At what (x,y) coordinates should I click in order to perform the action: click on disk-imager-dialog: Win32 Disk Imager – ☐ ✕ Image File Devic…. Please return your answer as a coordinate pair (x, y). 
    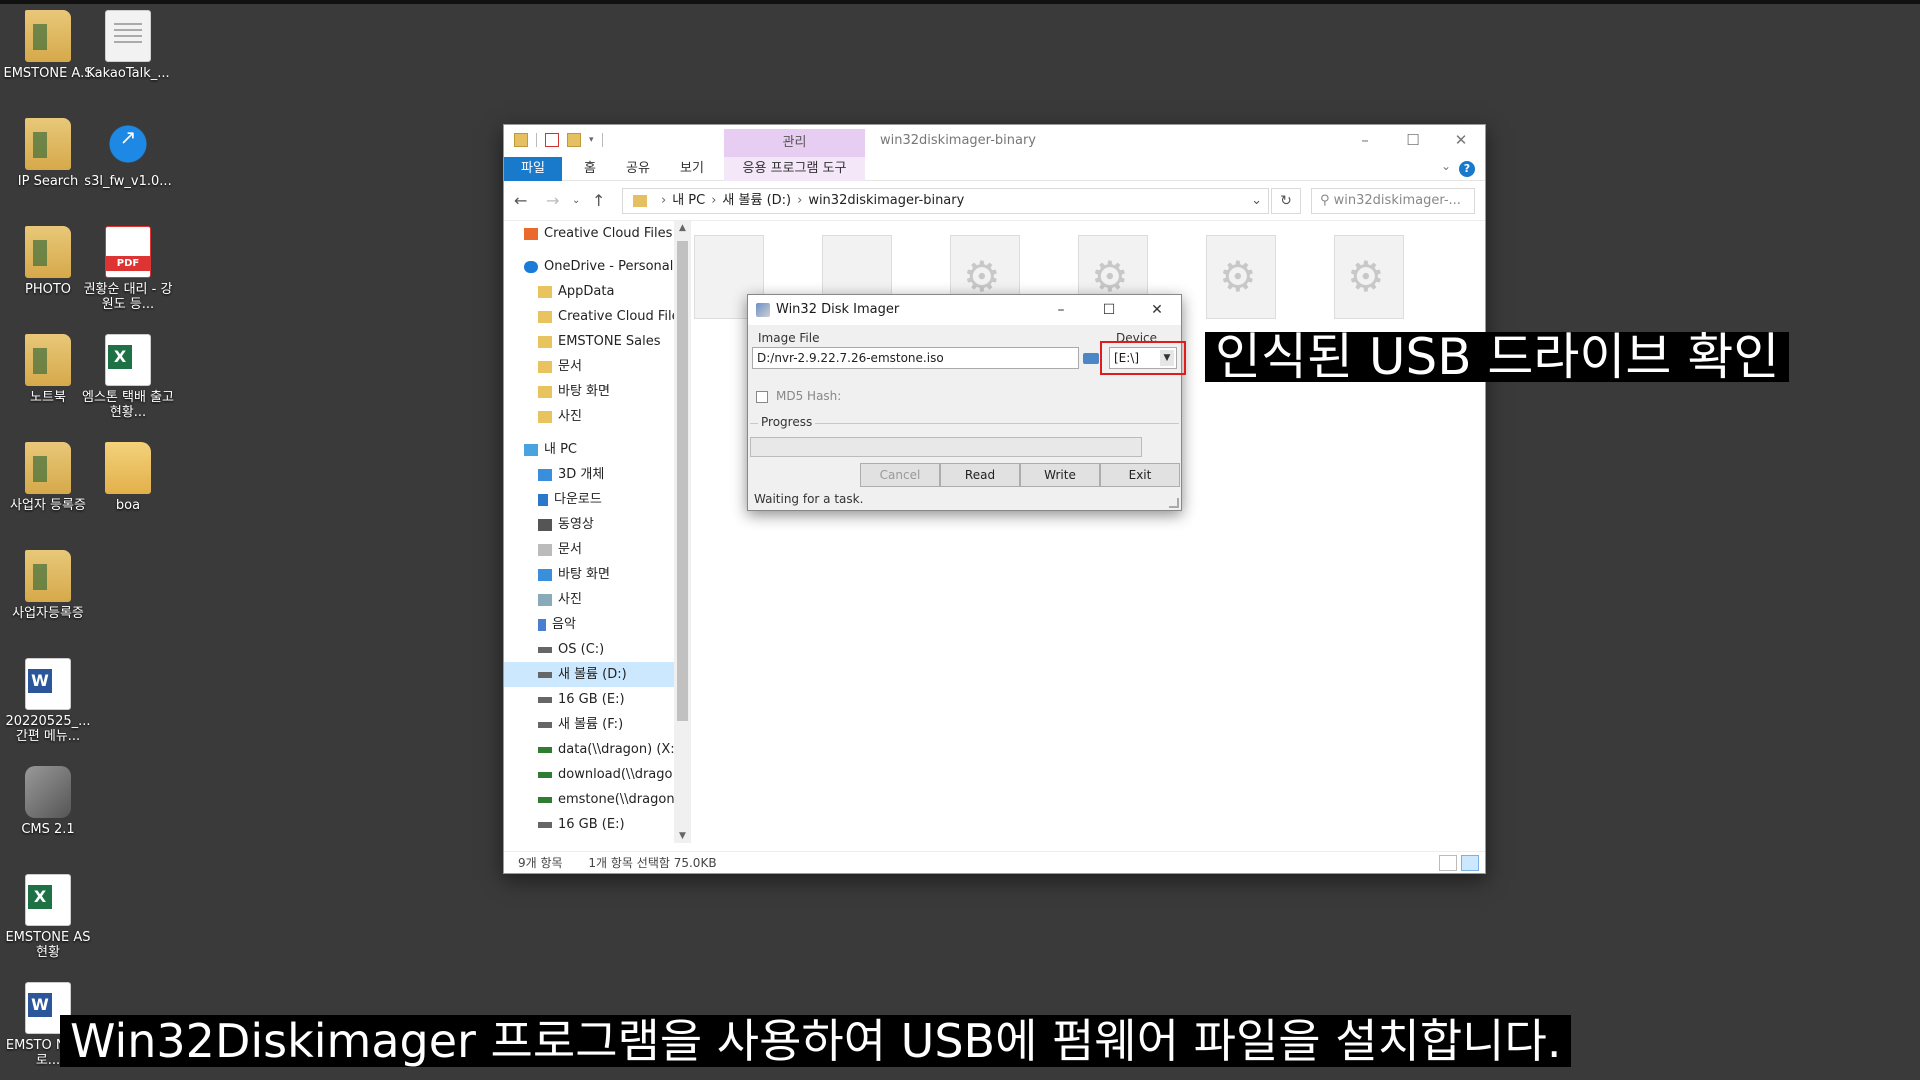
    Looking at the image, I should click on (966, 402).